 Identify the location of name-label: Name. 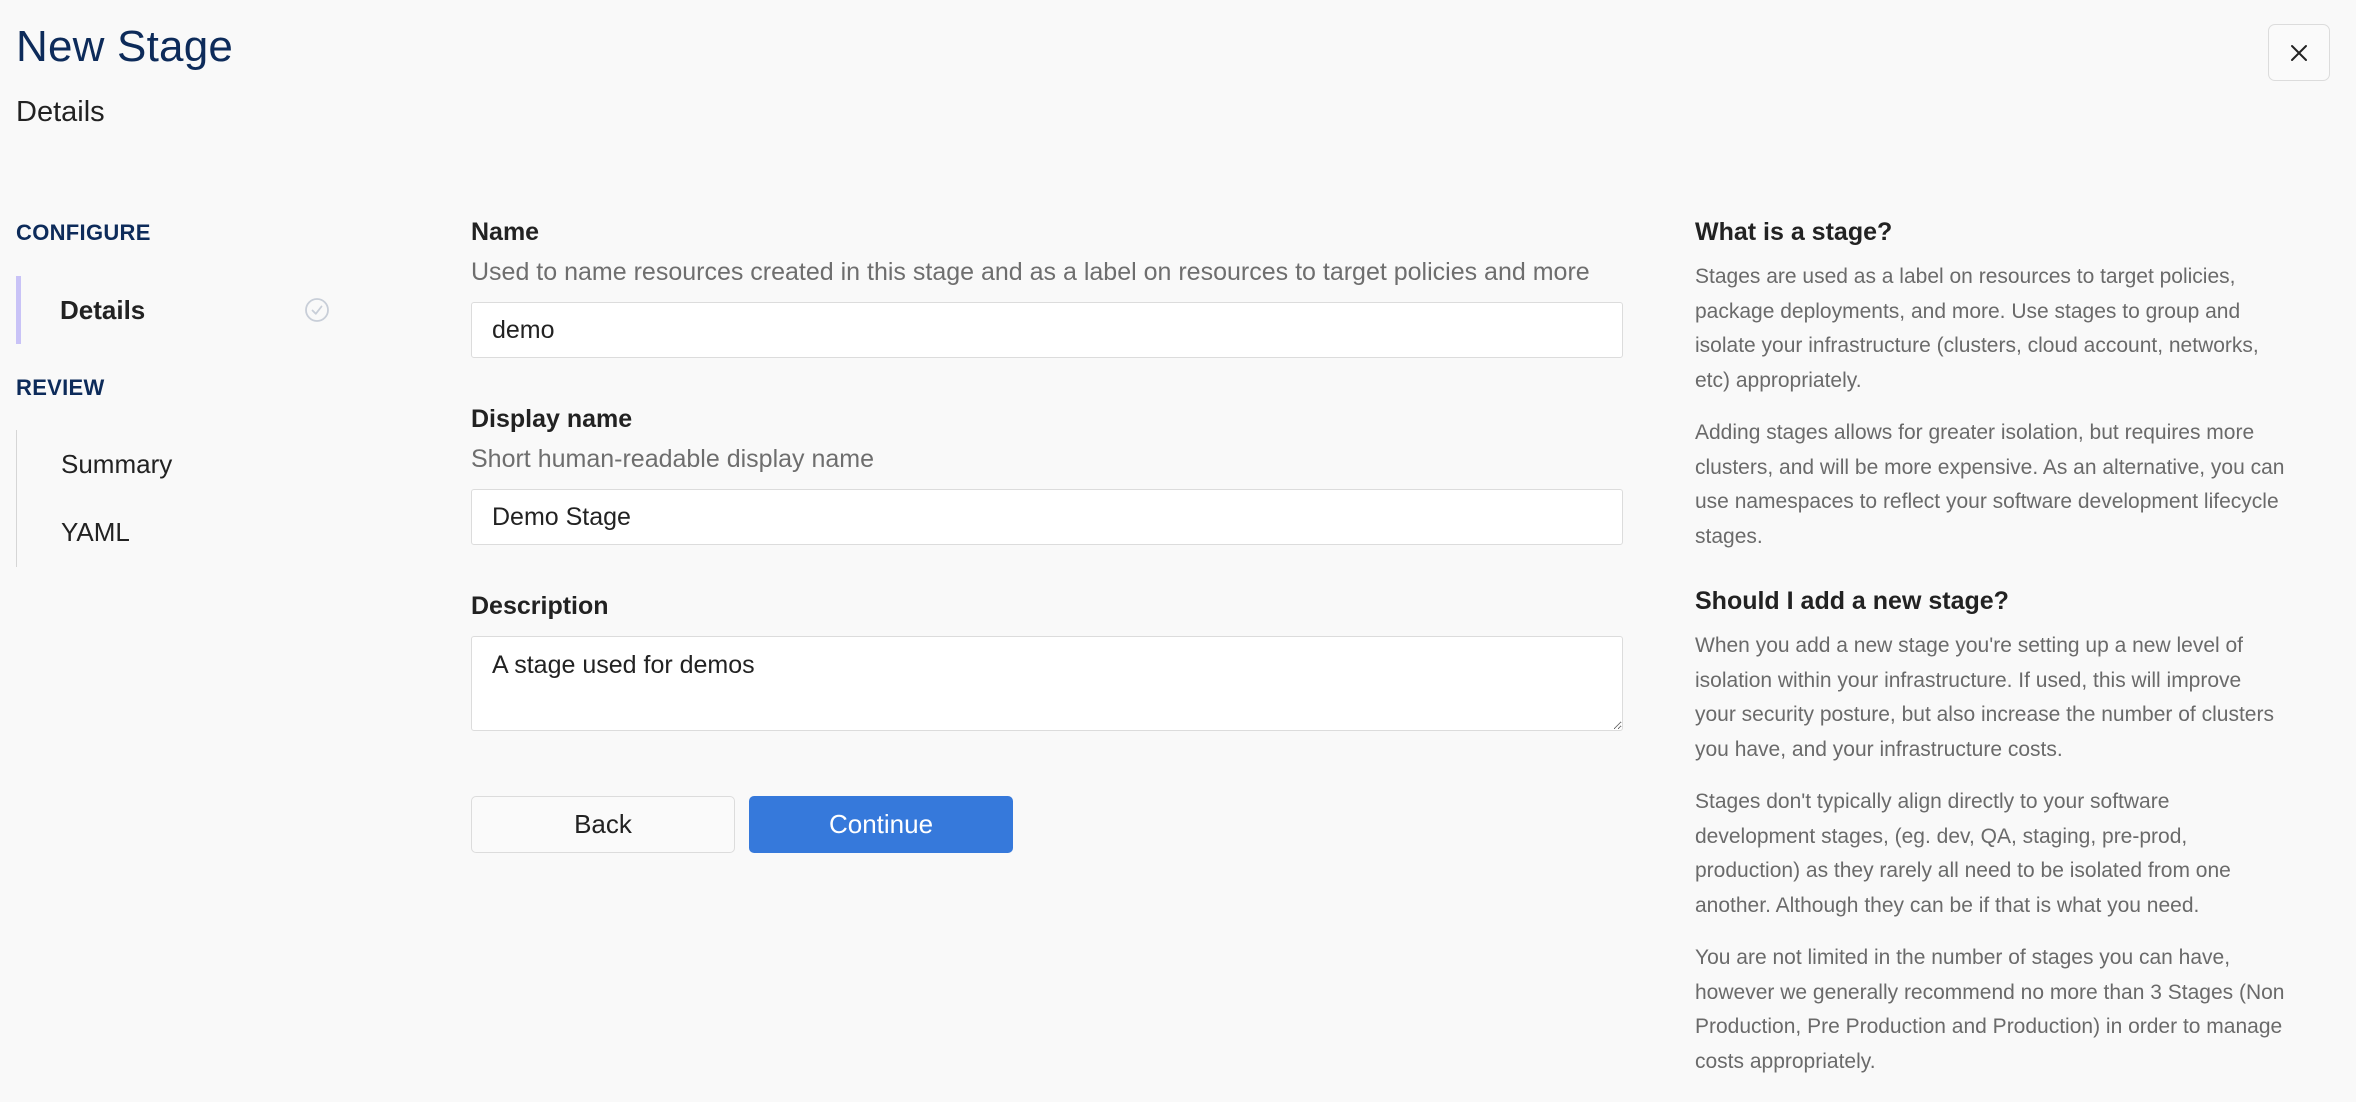
(505, 232).